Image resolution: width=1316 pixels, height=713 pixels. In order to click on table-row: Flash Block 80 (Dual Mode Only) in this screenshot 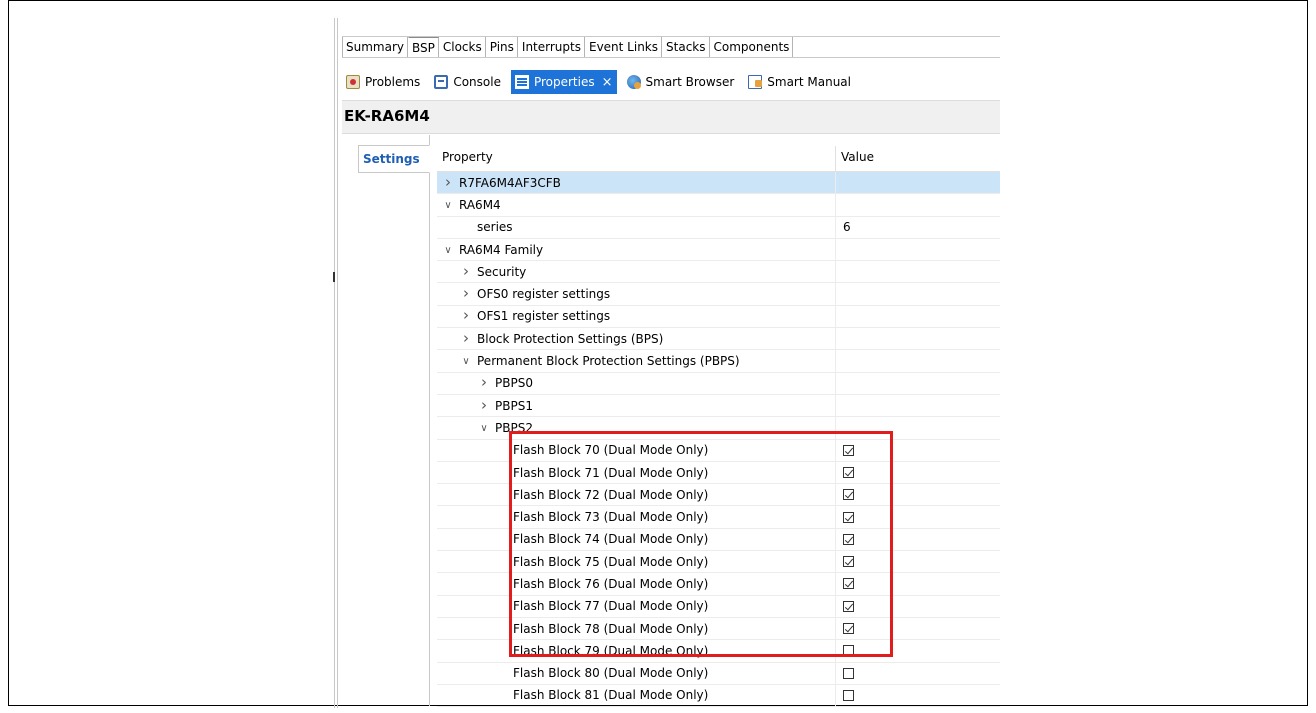, I will do `click(718, 673)`.